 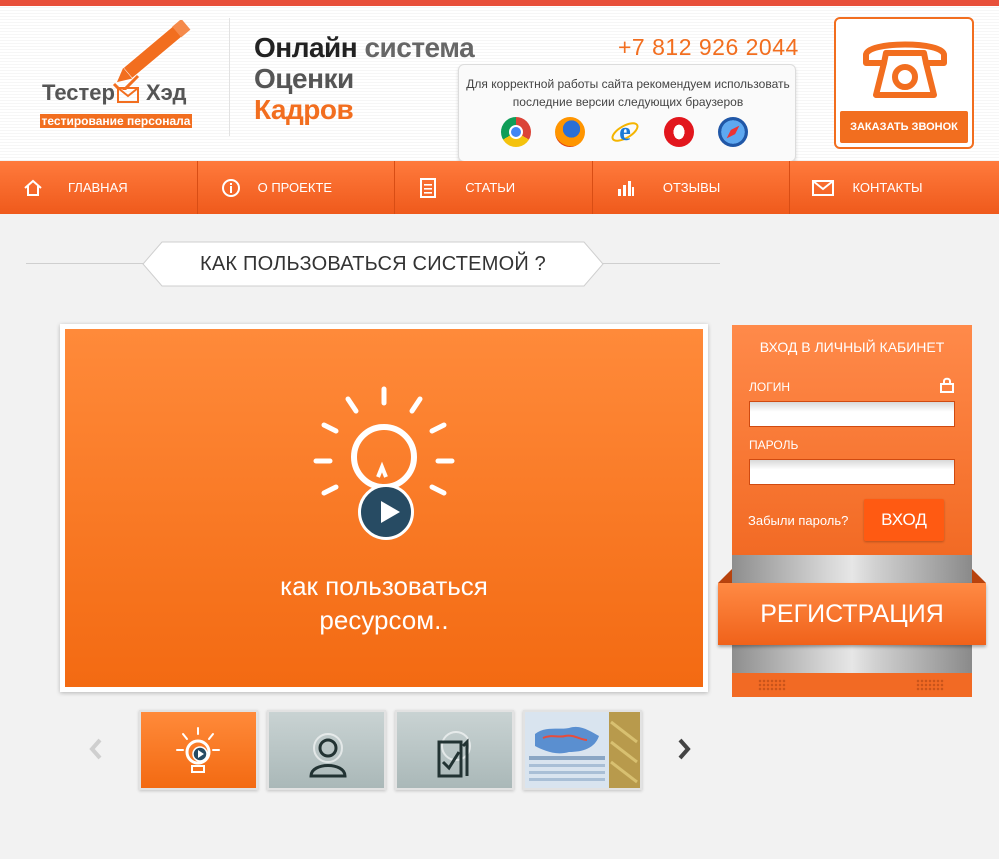 What do you see at coordinates (304, 78) in the screenshot?
I see `slogan-line2: Оценки` at bounding box center [304, 78].